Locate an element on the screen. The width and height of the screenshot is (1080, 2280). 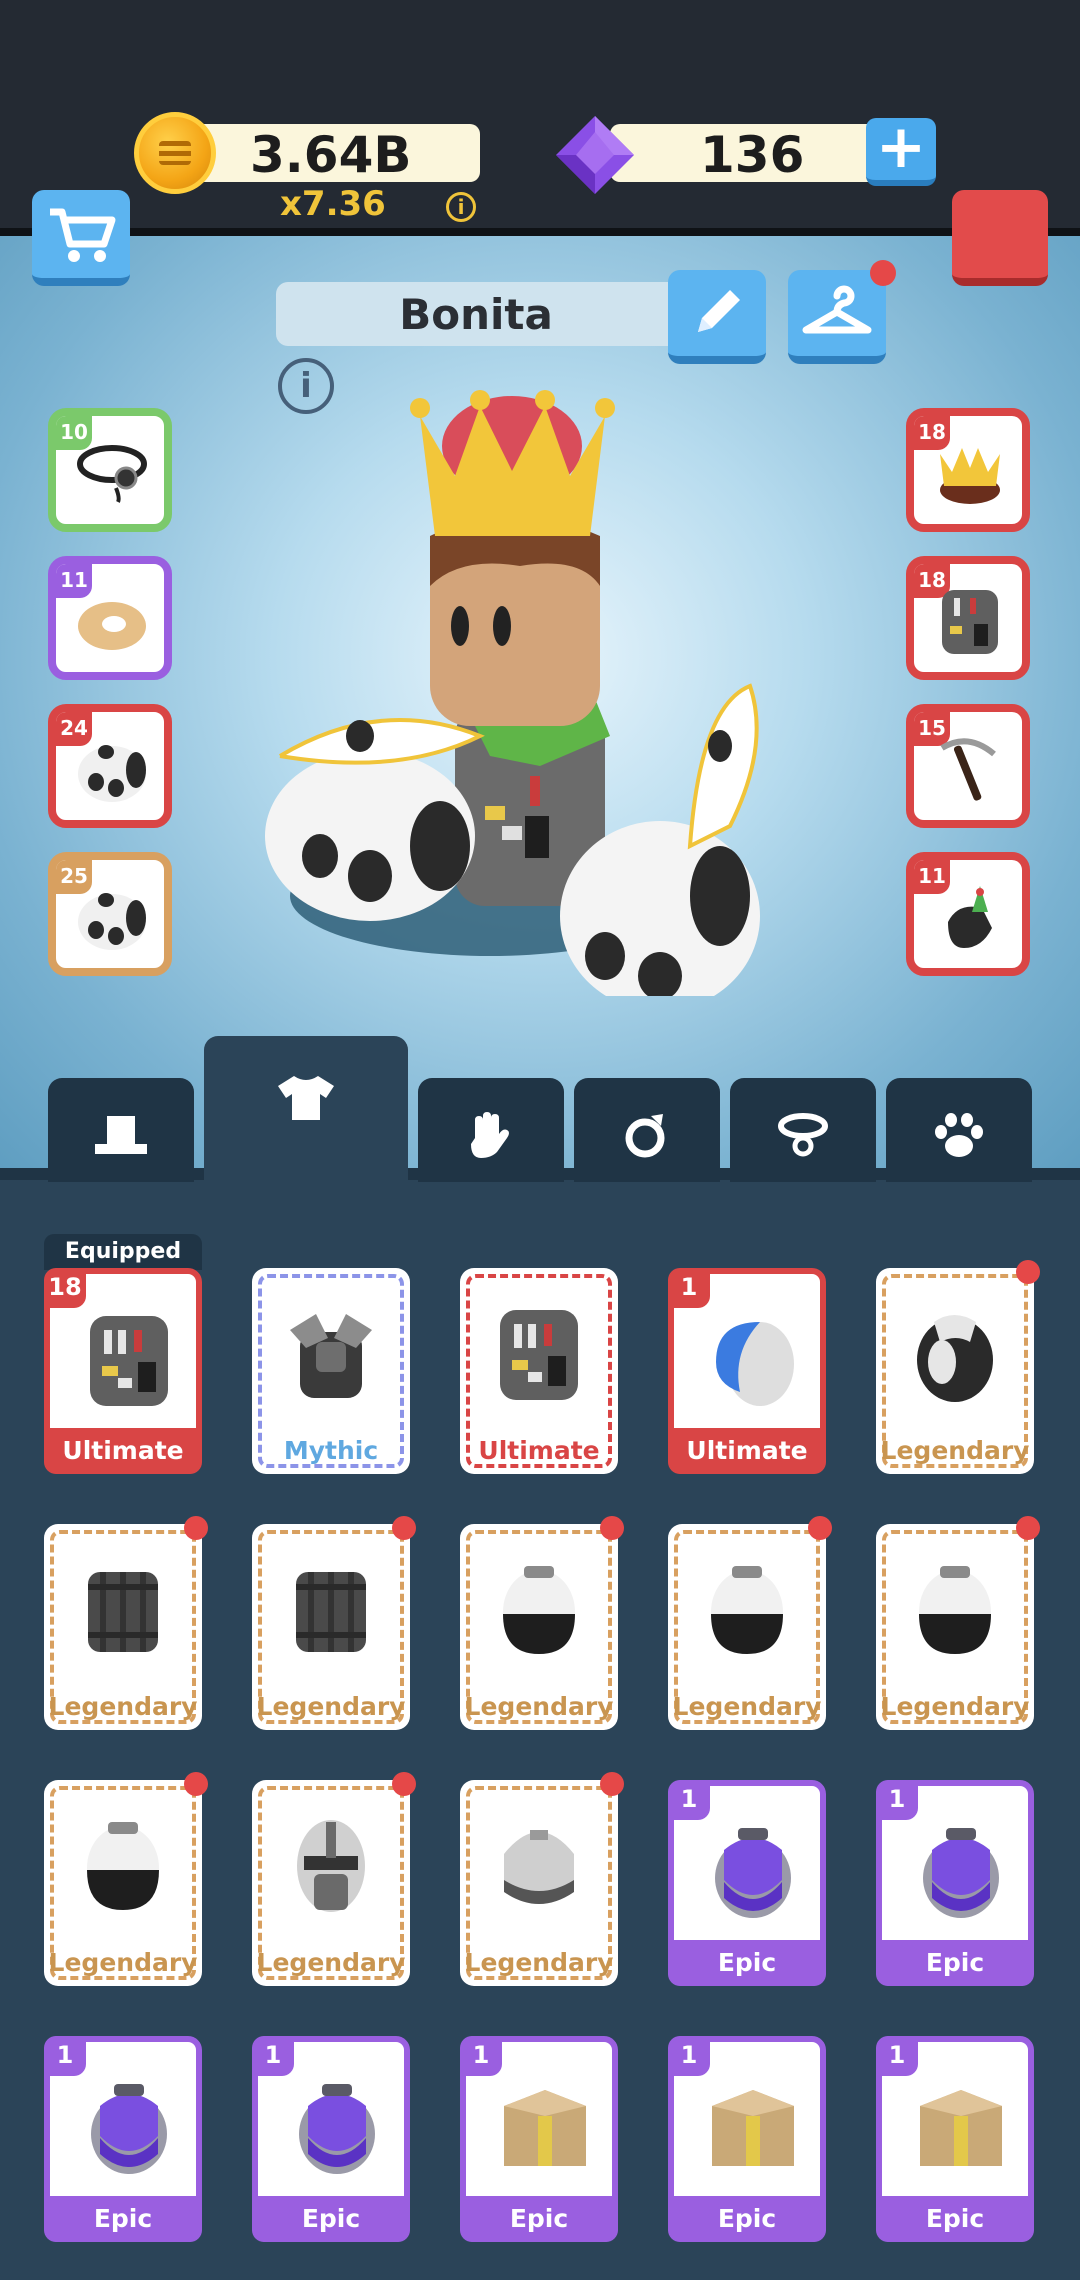
equip-slot-right-3: 15 is located at coordinates (968, 766).